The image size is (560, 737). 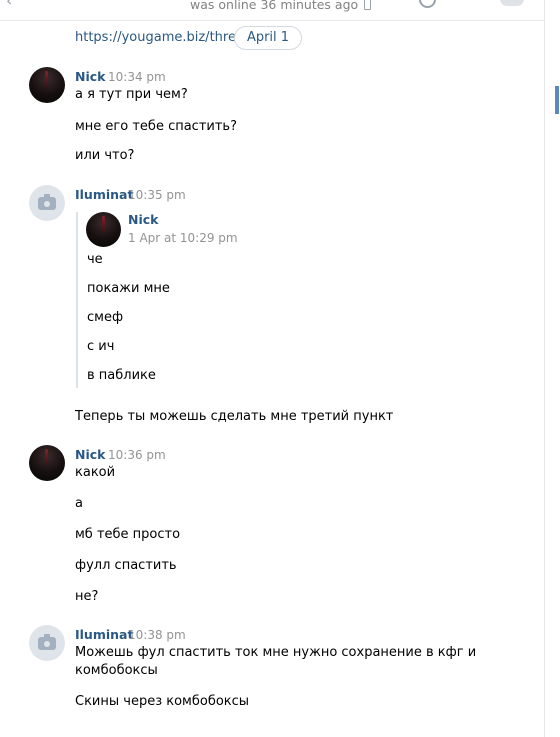 What do you see at coordinates (103, 229) in the screenshot?
I see `avatar-nick-forwarded` at bounding box center [103, 229].